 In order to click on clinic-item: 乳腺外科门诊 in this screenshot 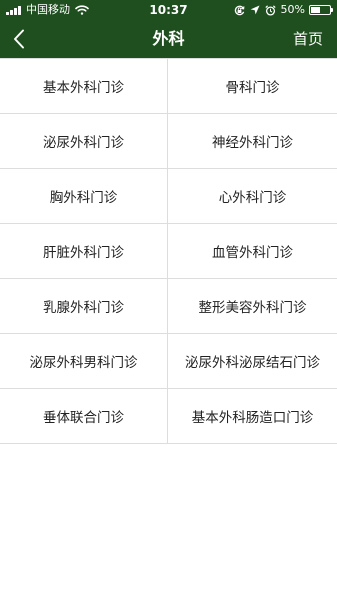, I will do `click(84, 306)`.